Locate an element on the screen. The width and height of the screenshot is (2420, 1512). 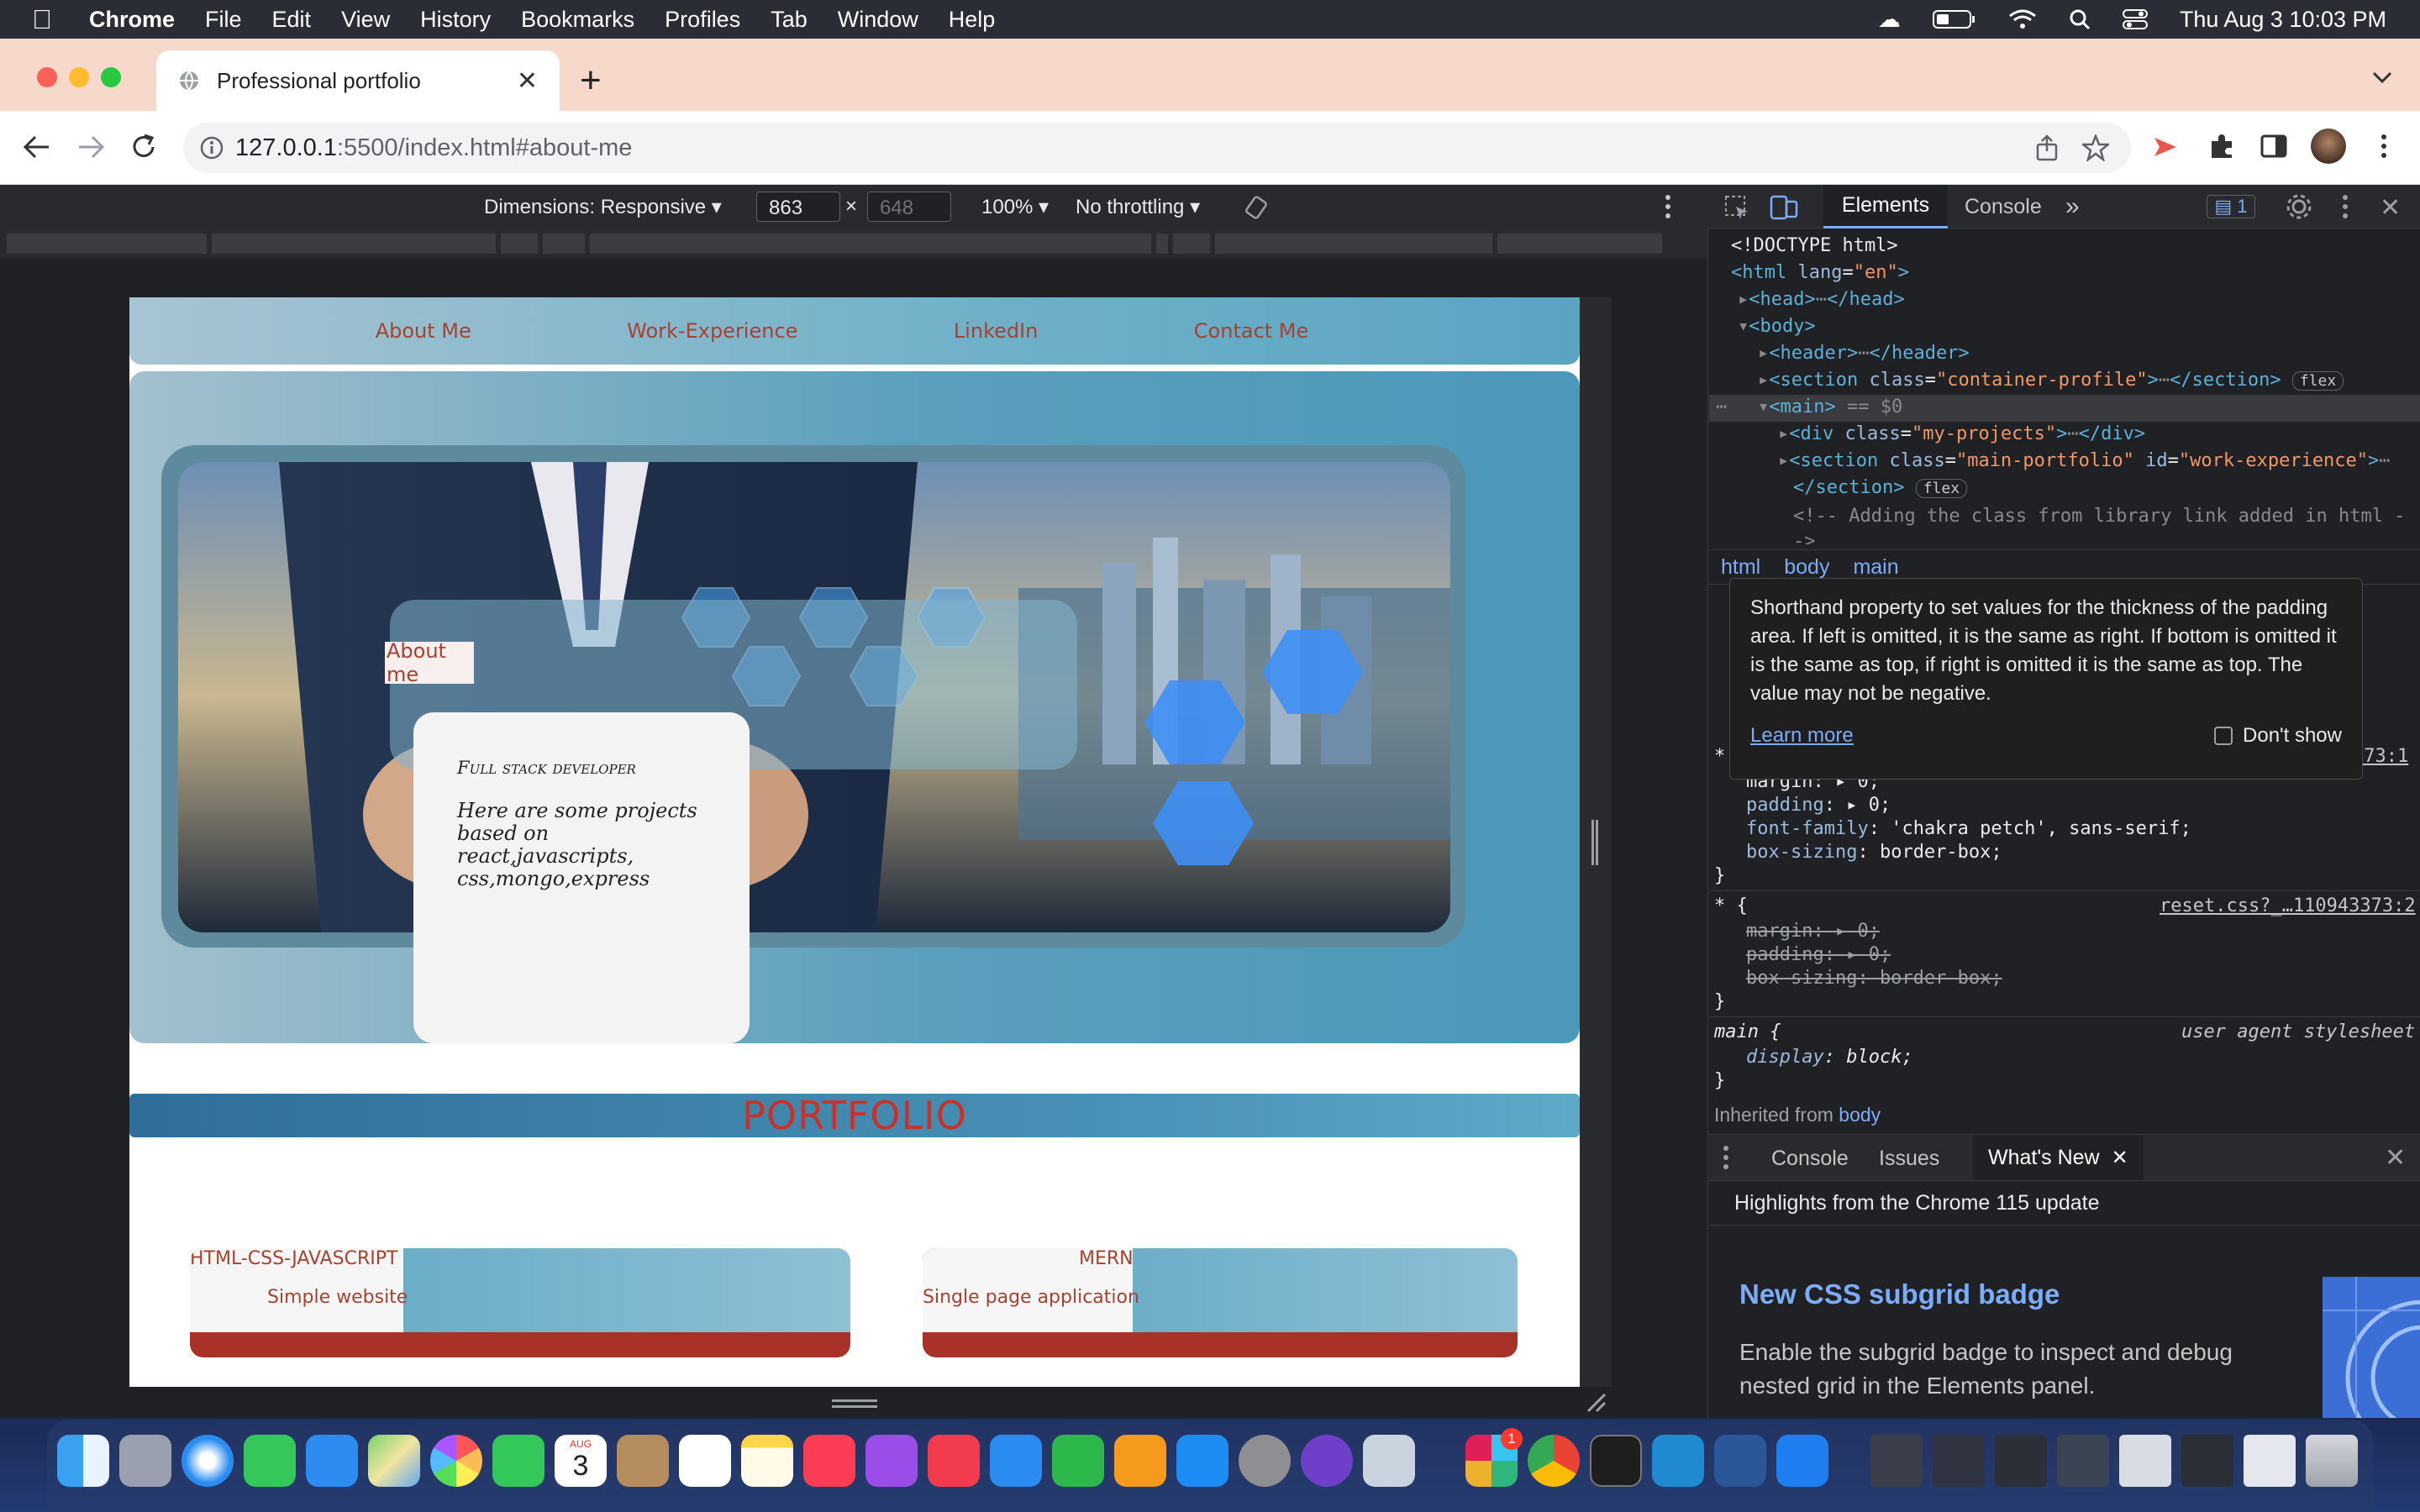
device-toggle-icon is located at coordinates (1784, 206).